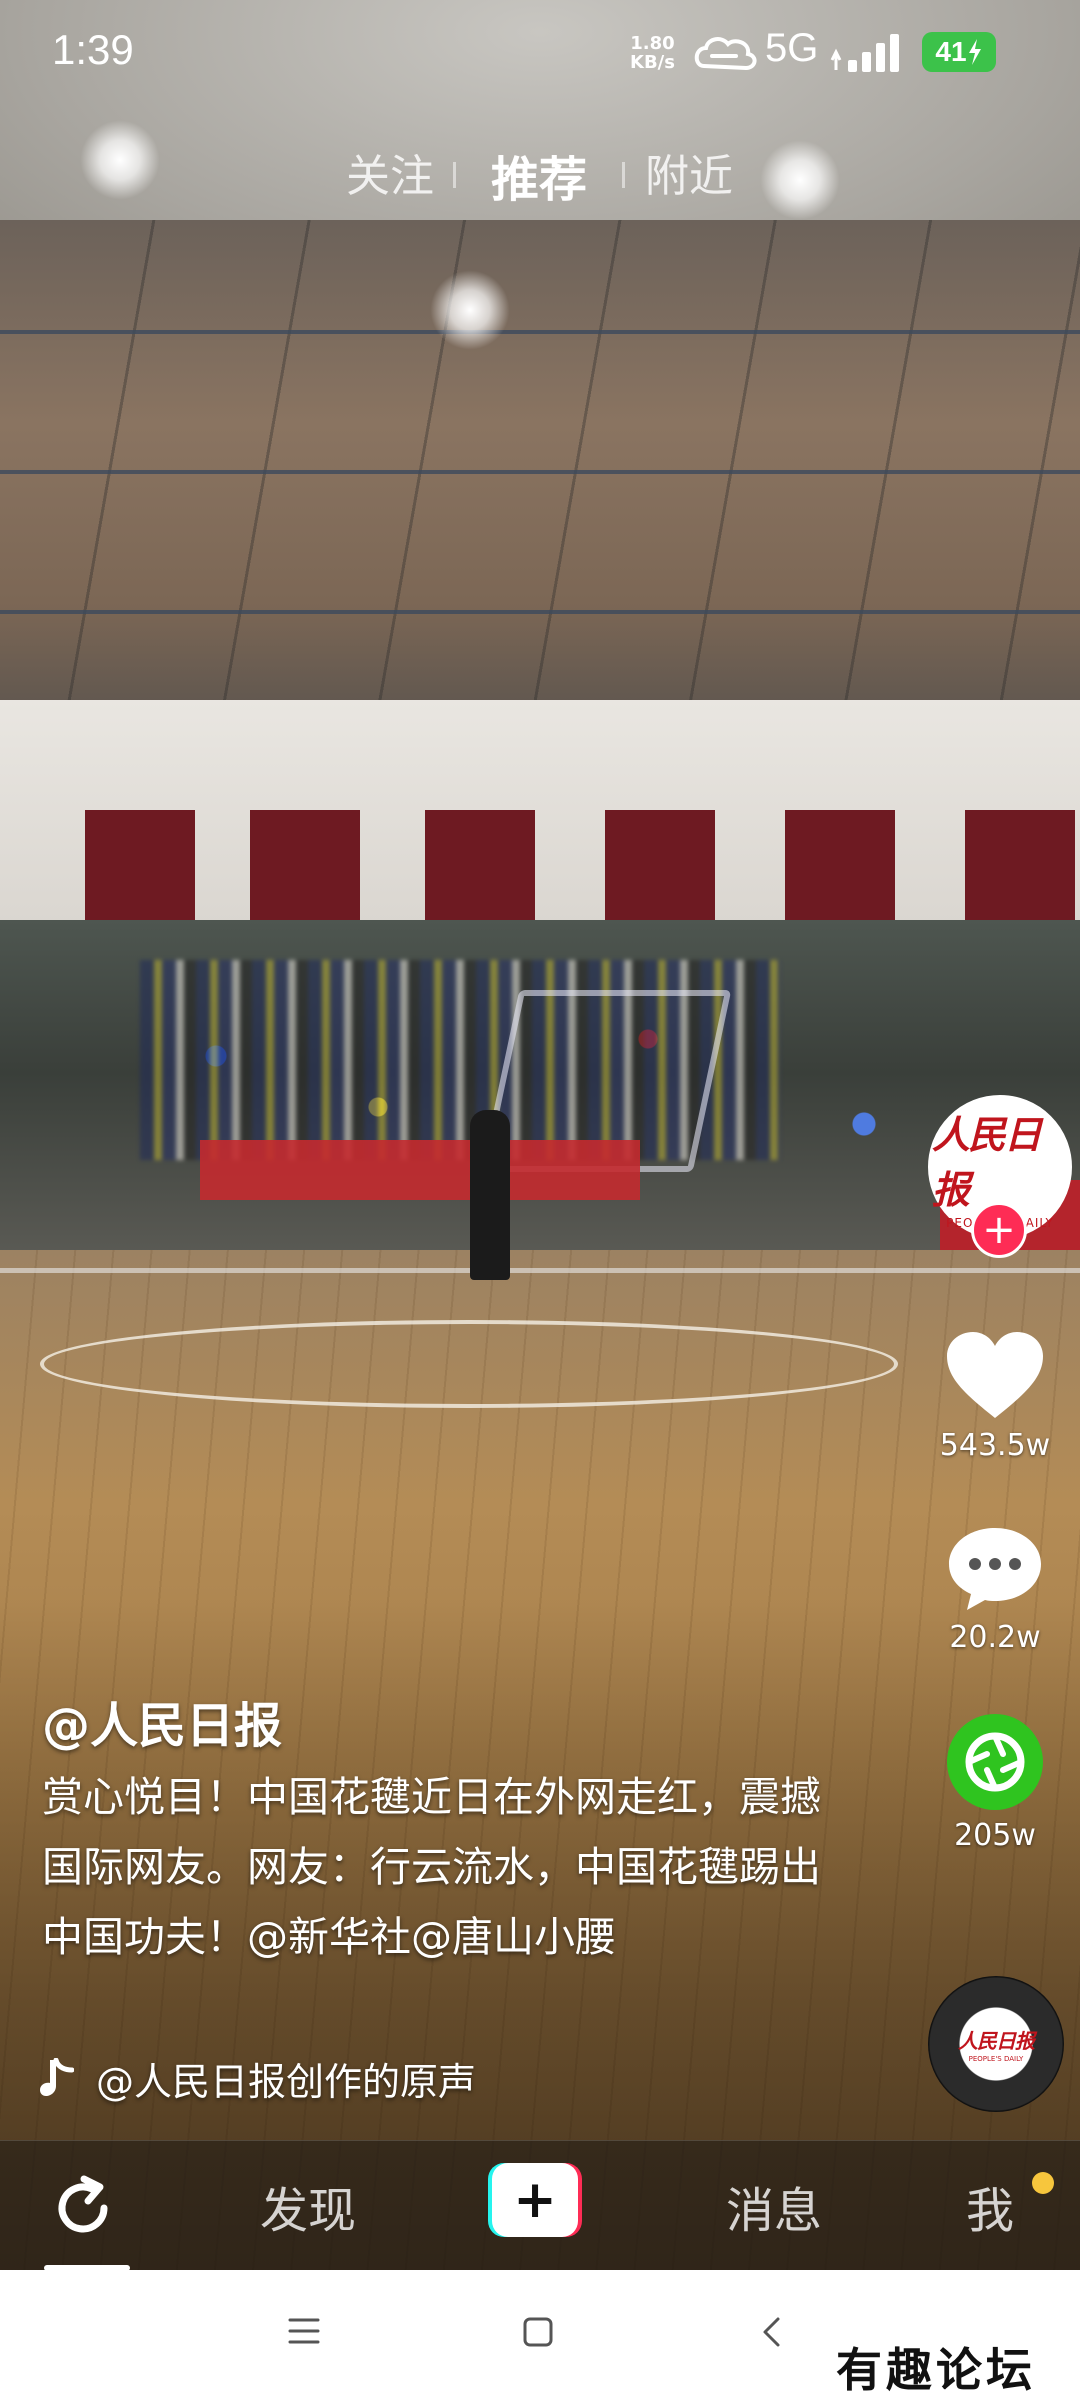  Describe the element at coordinates (470, 310) in the screenshot. I see `ceiling-light` at that location.